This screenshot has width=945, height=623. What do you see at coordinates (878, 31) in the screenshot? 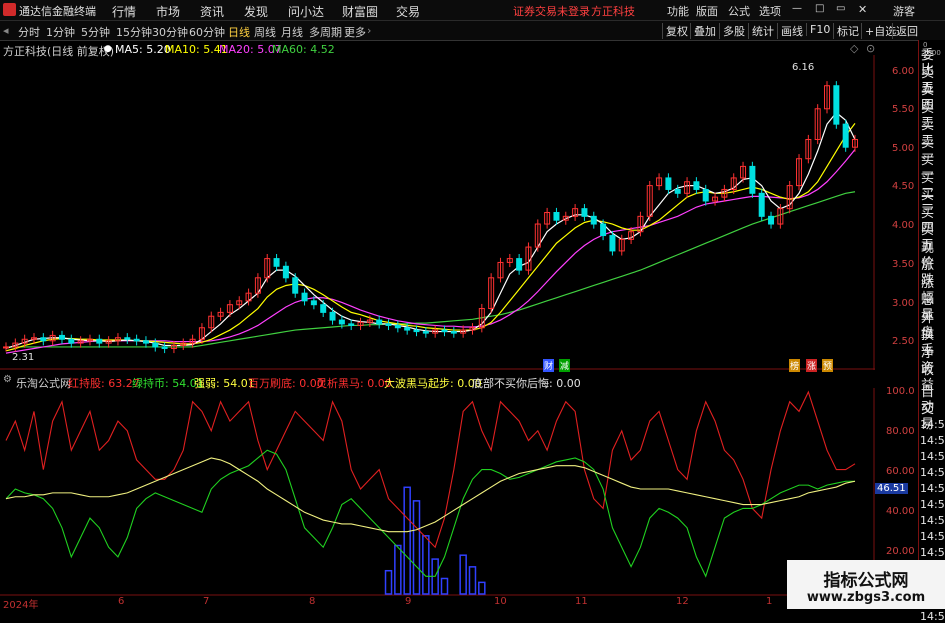
I see `btn-add-watchlist: +自选` at bounding box center [878, 31].